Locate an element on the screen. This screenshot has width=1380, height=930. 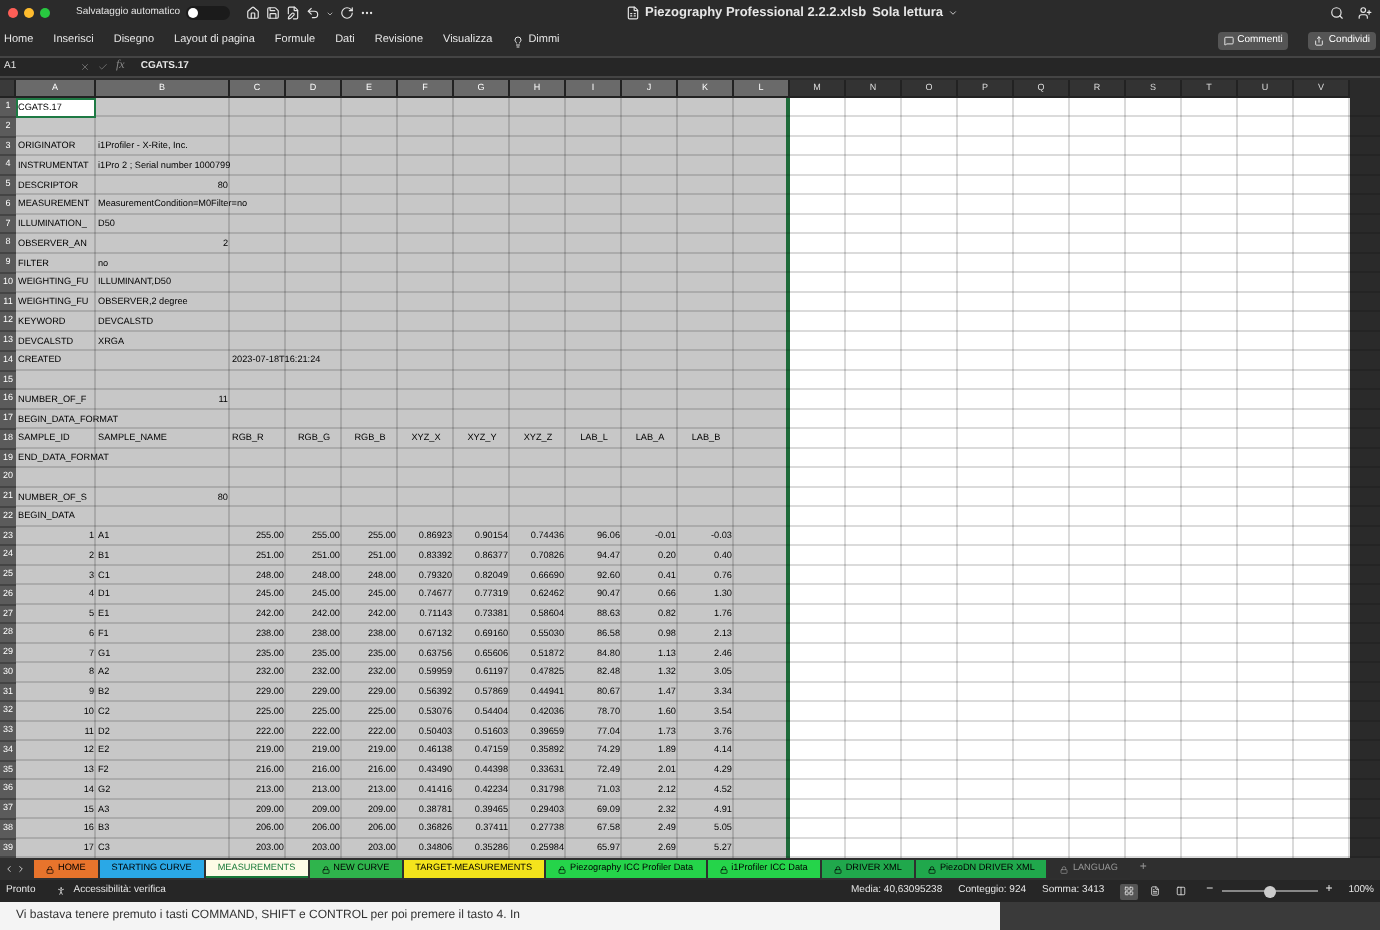
share-person-icon is located at coordinates (1365, 13).